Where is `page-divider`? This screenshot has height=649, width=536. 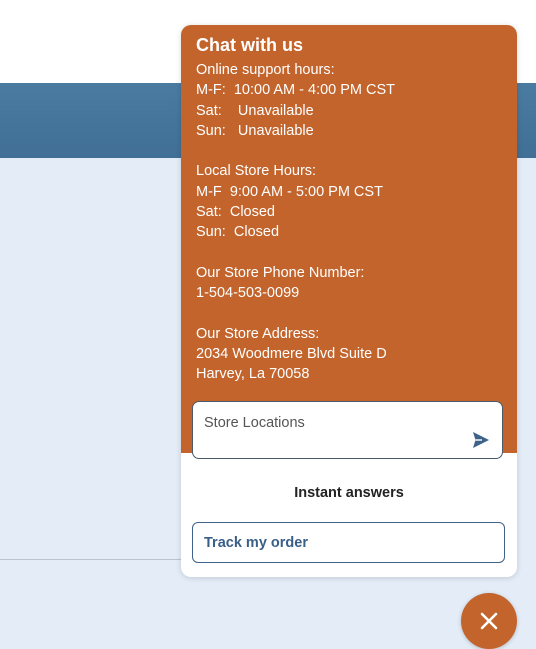 page-divider is located at coordinates (100, 559).